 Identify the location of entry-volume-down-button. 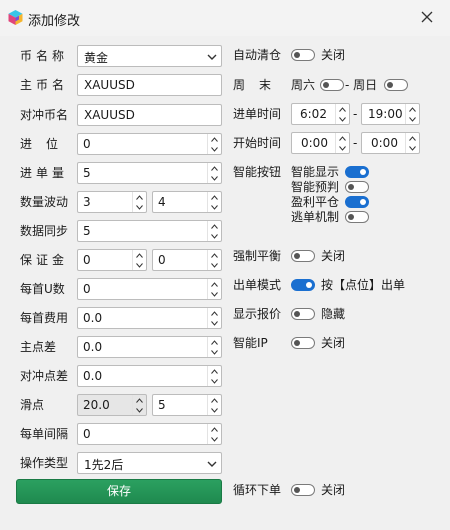
(214, 178).